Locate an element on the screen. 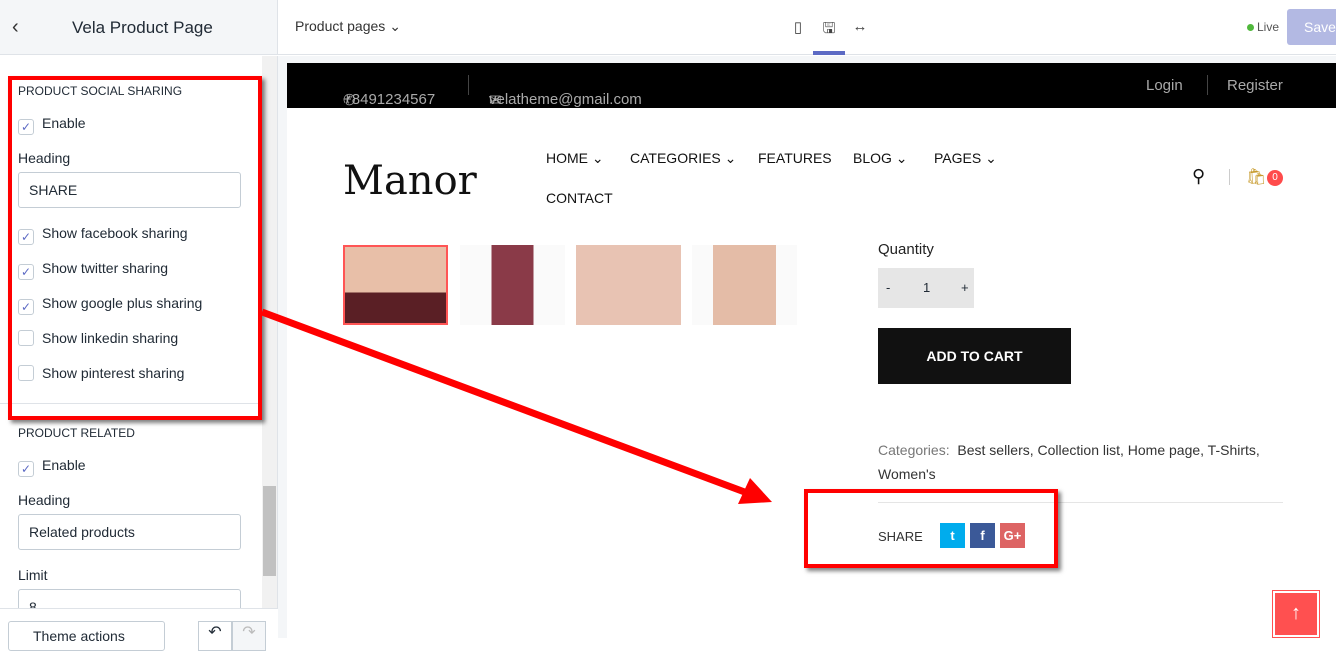  arrow-shaft is located at coordinates (506, 403).